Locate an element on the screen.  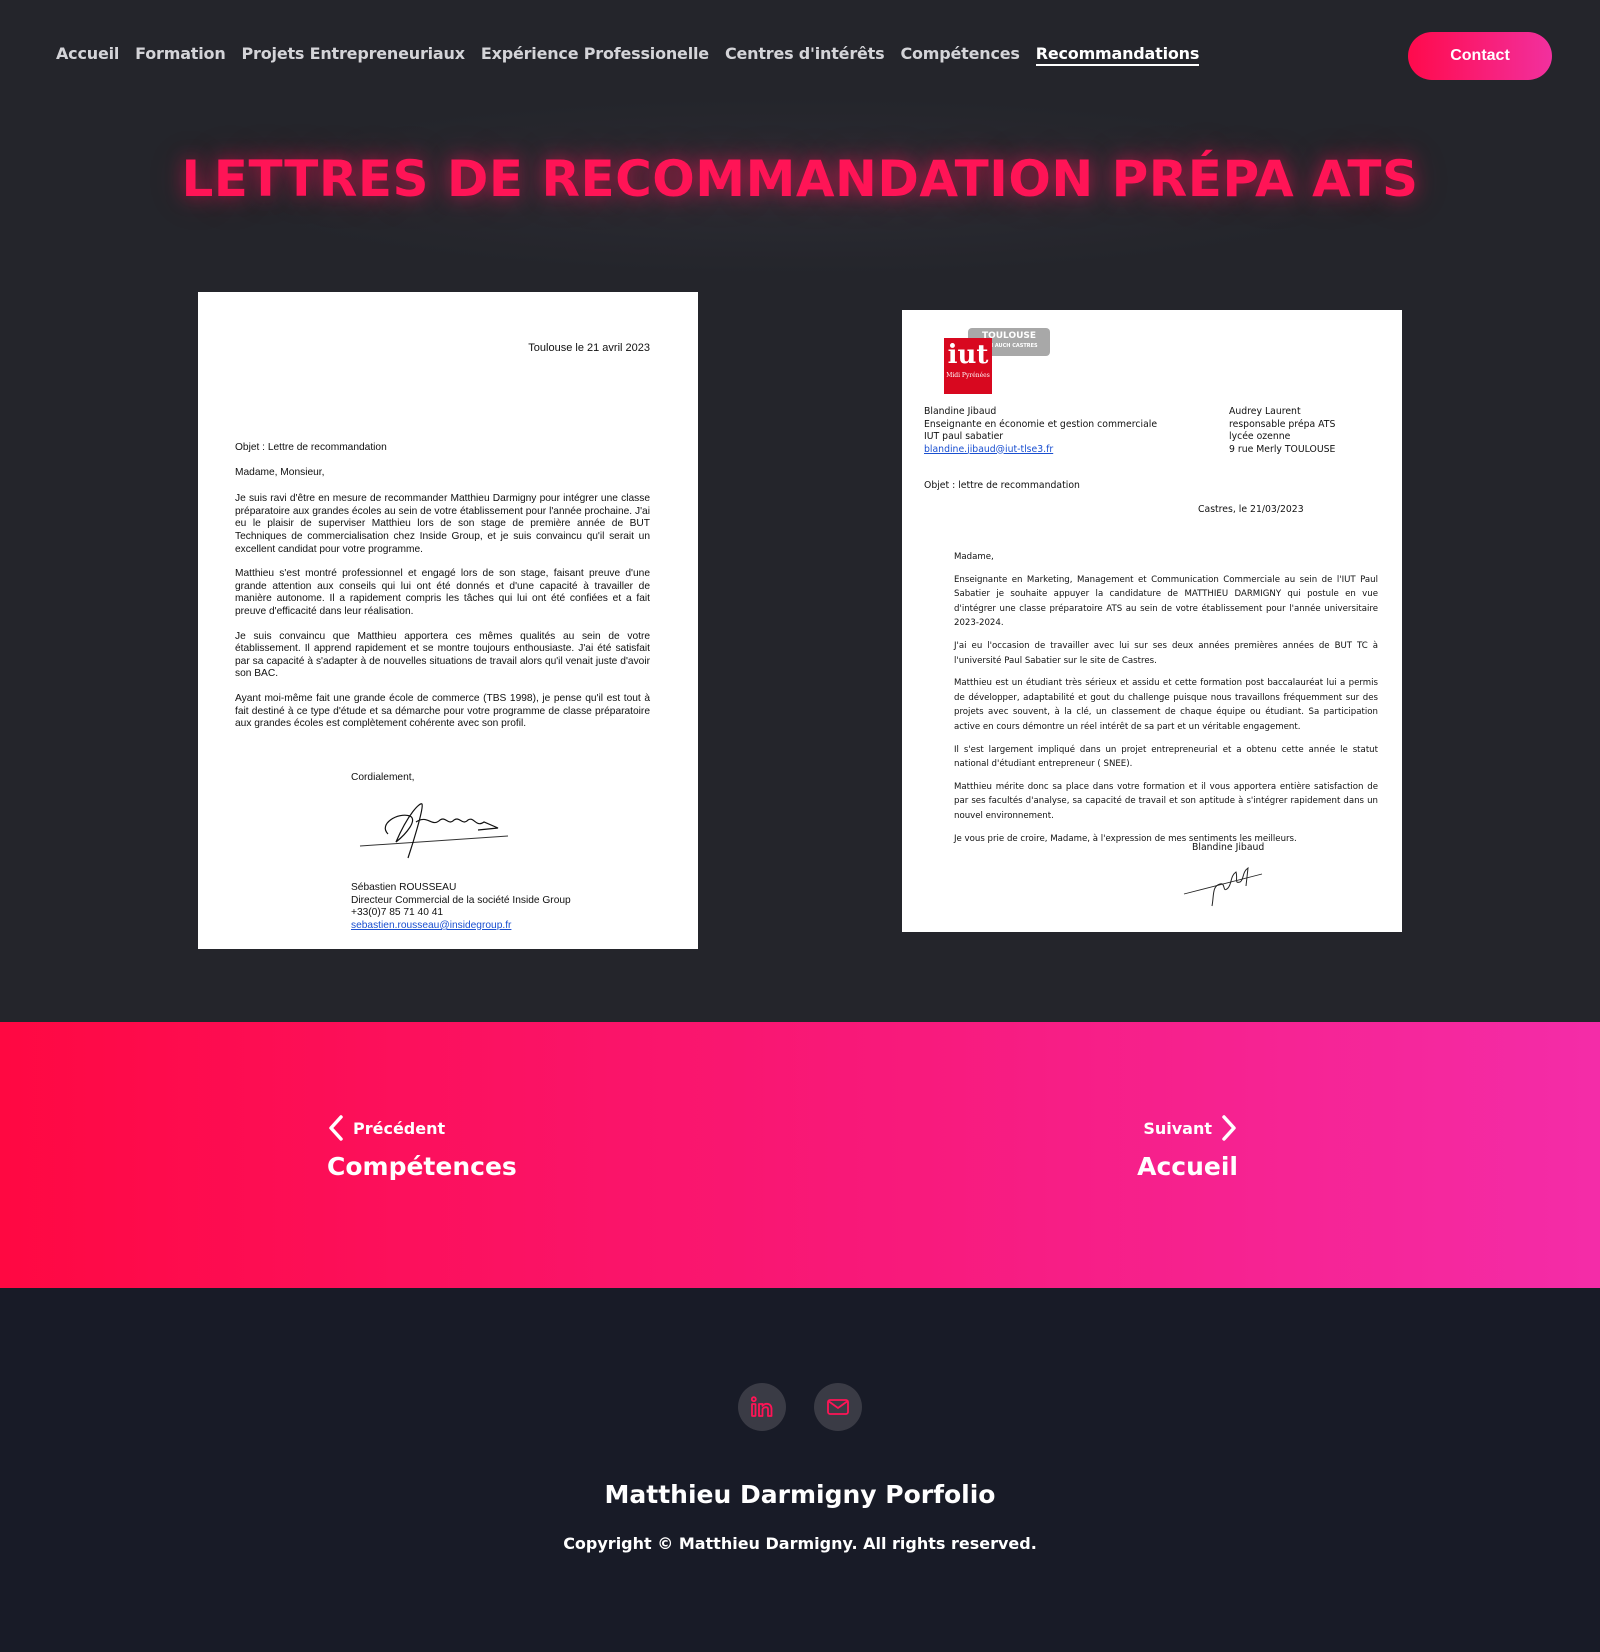
next-page-title: Accueil is located at coordinates (1187, 1166).